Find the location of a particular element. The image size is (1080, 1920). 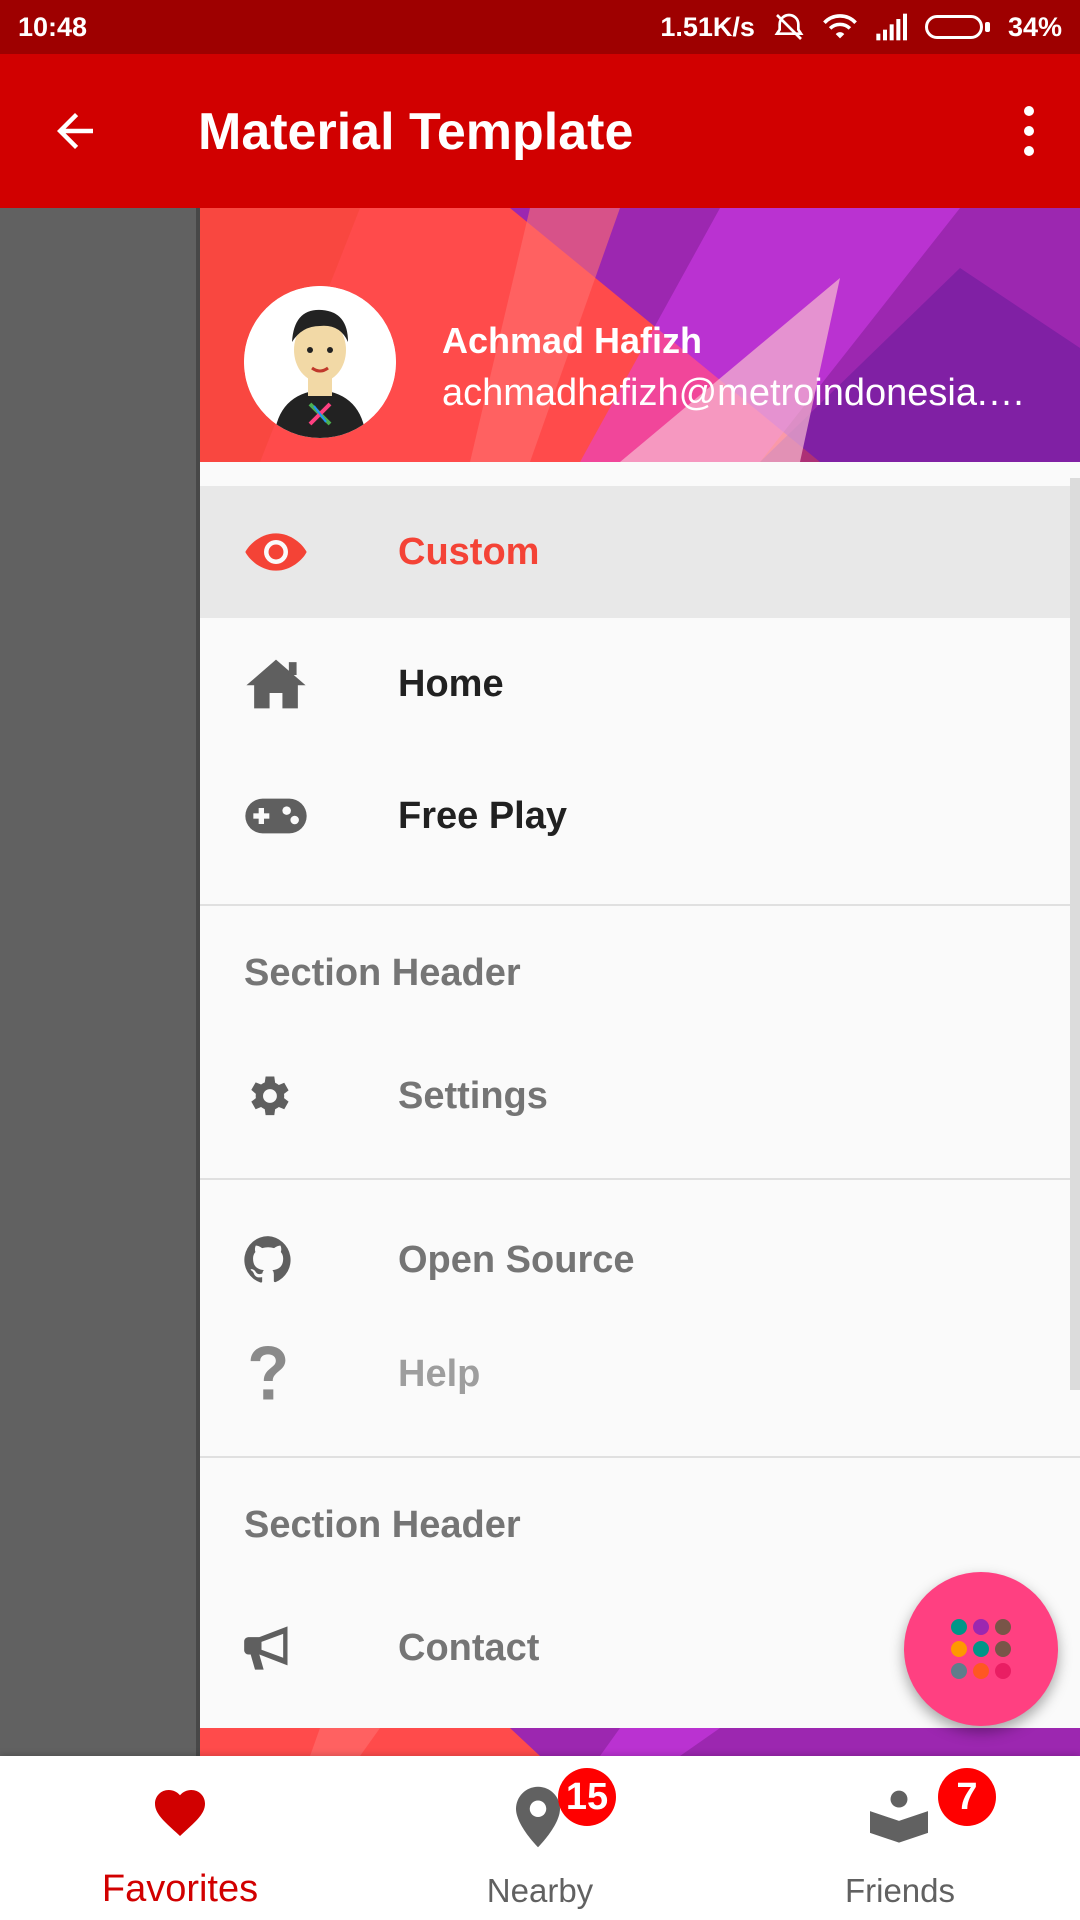

battery-percent: 34% is located at coordinates (1034, 26).